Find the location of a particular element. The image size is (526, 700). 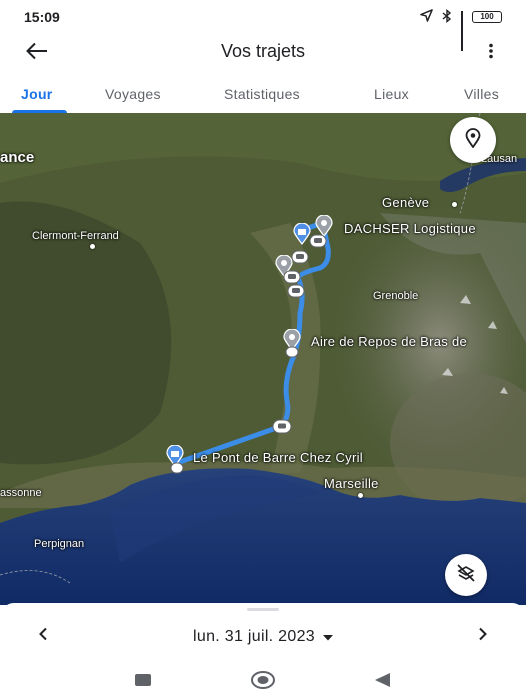

place-label-pont: Le Pont de Barre Chez Cyril is located at coordinates (278, 457).